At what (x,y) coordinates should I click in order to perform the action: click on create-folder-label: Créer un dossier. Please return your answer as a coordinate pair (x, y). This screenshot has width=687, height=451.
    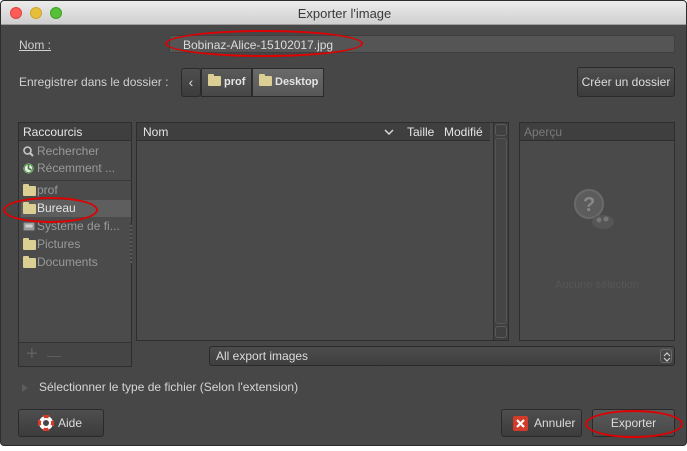
    Looking at the image, I should click on (626, 82).